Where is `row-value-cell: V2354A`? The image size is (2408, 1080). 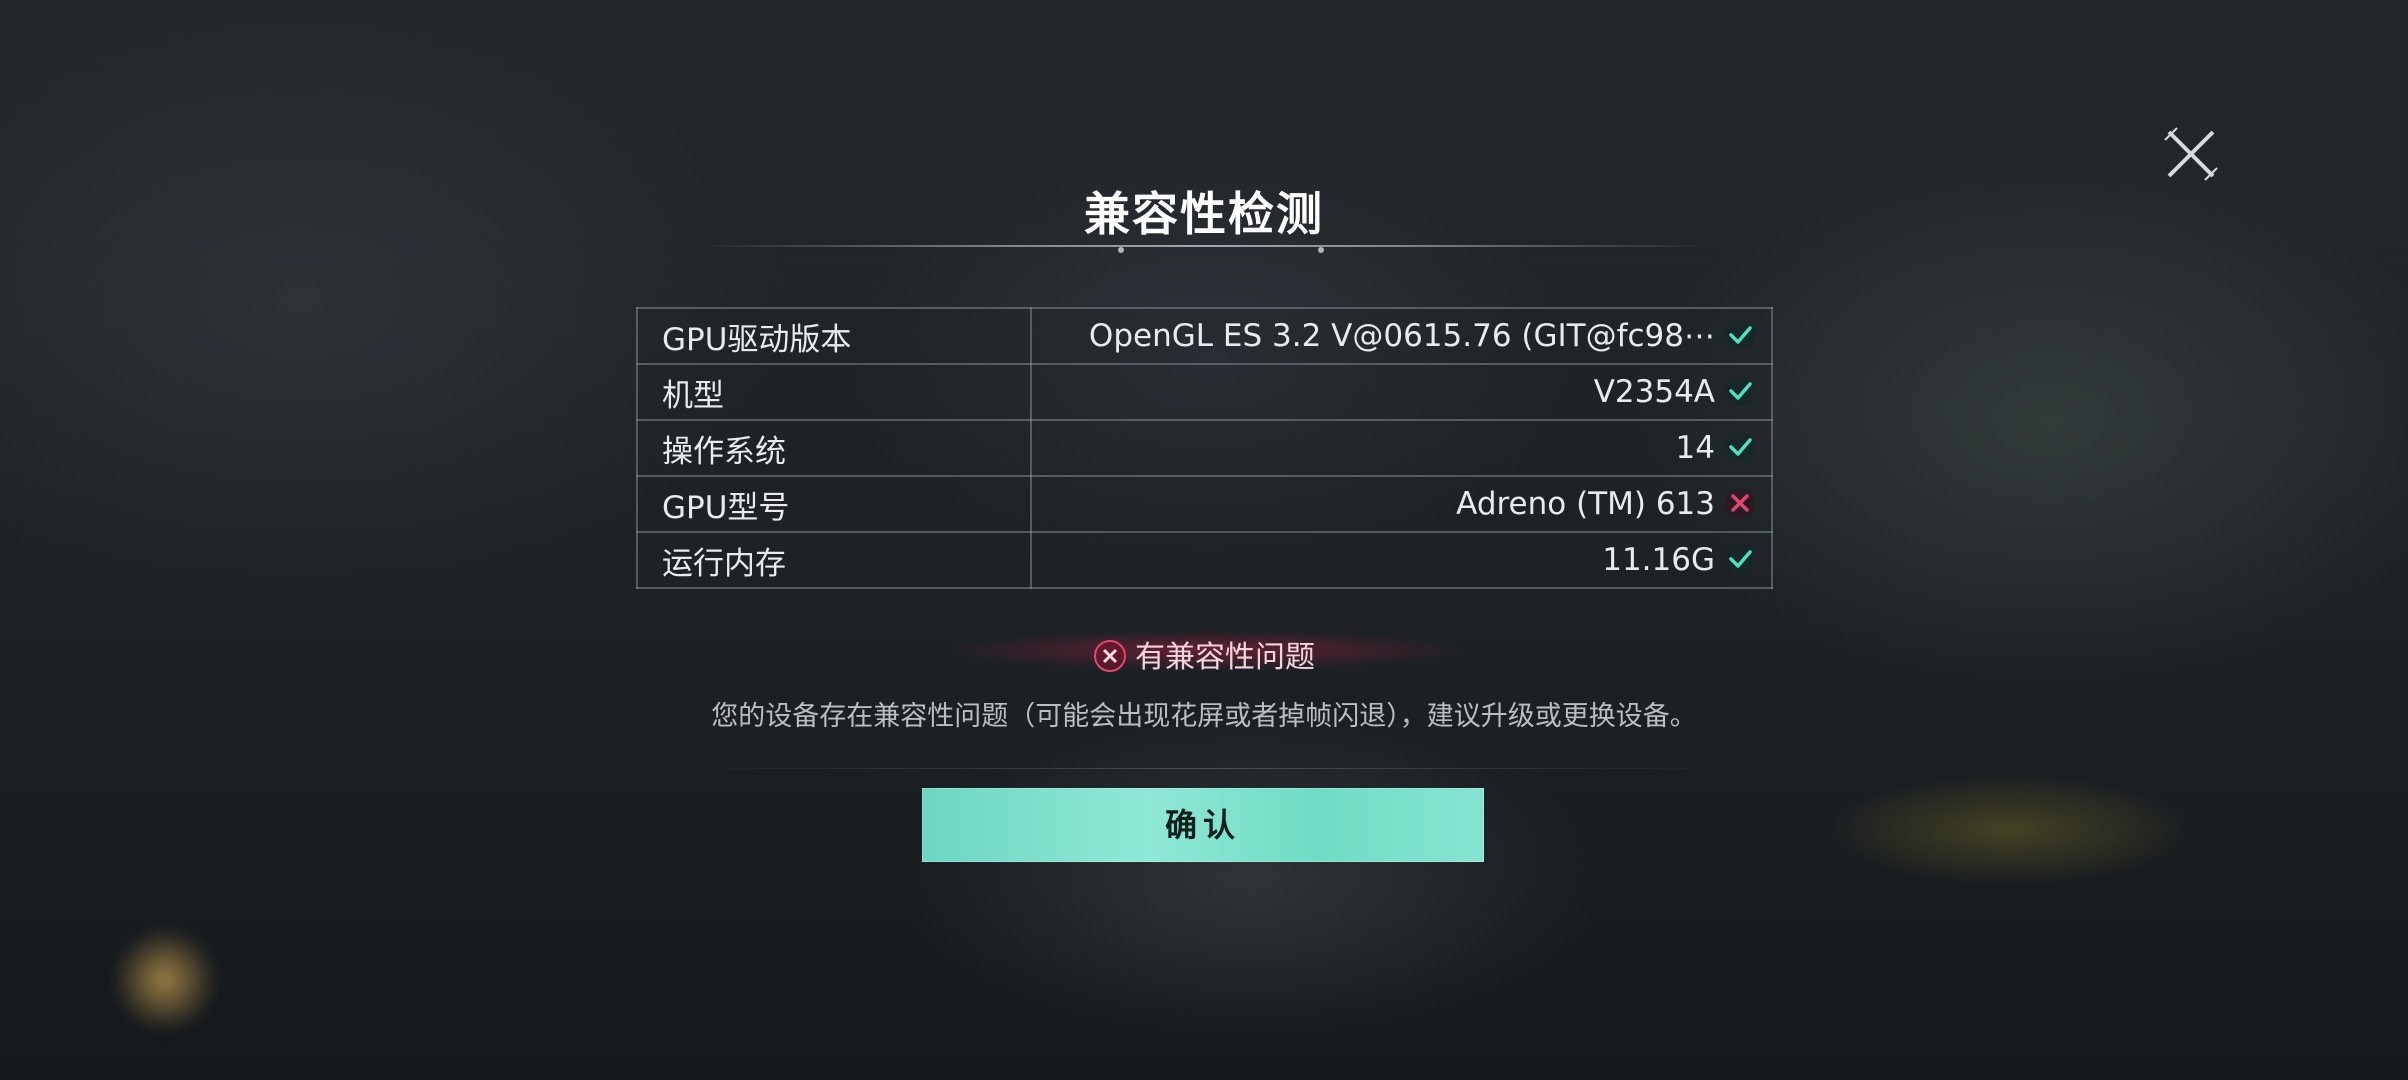
row-value-cell: V2354A is located at coordinates (1401, 392).